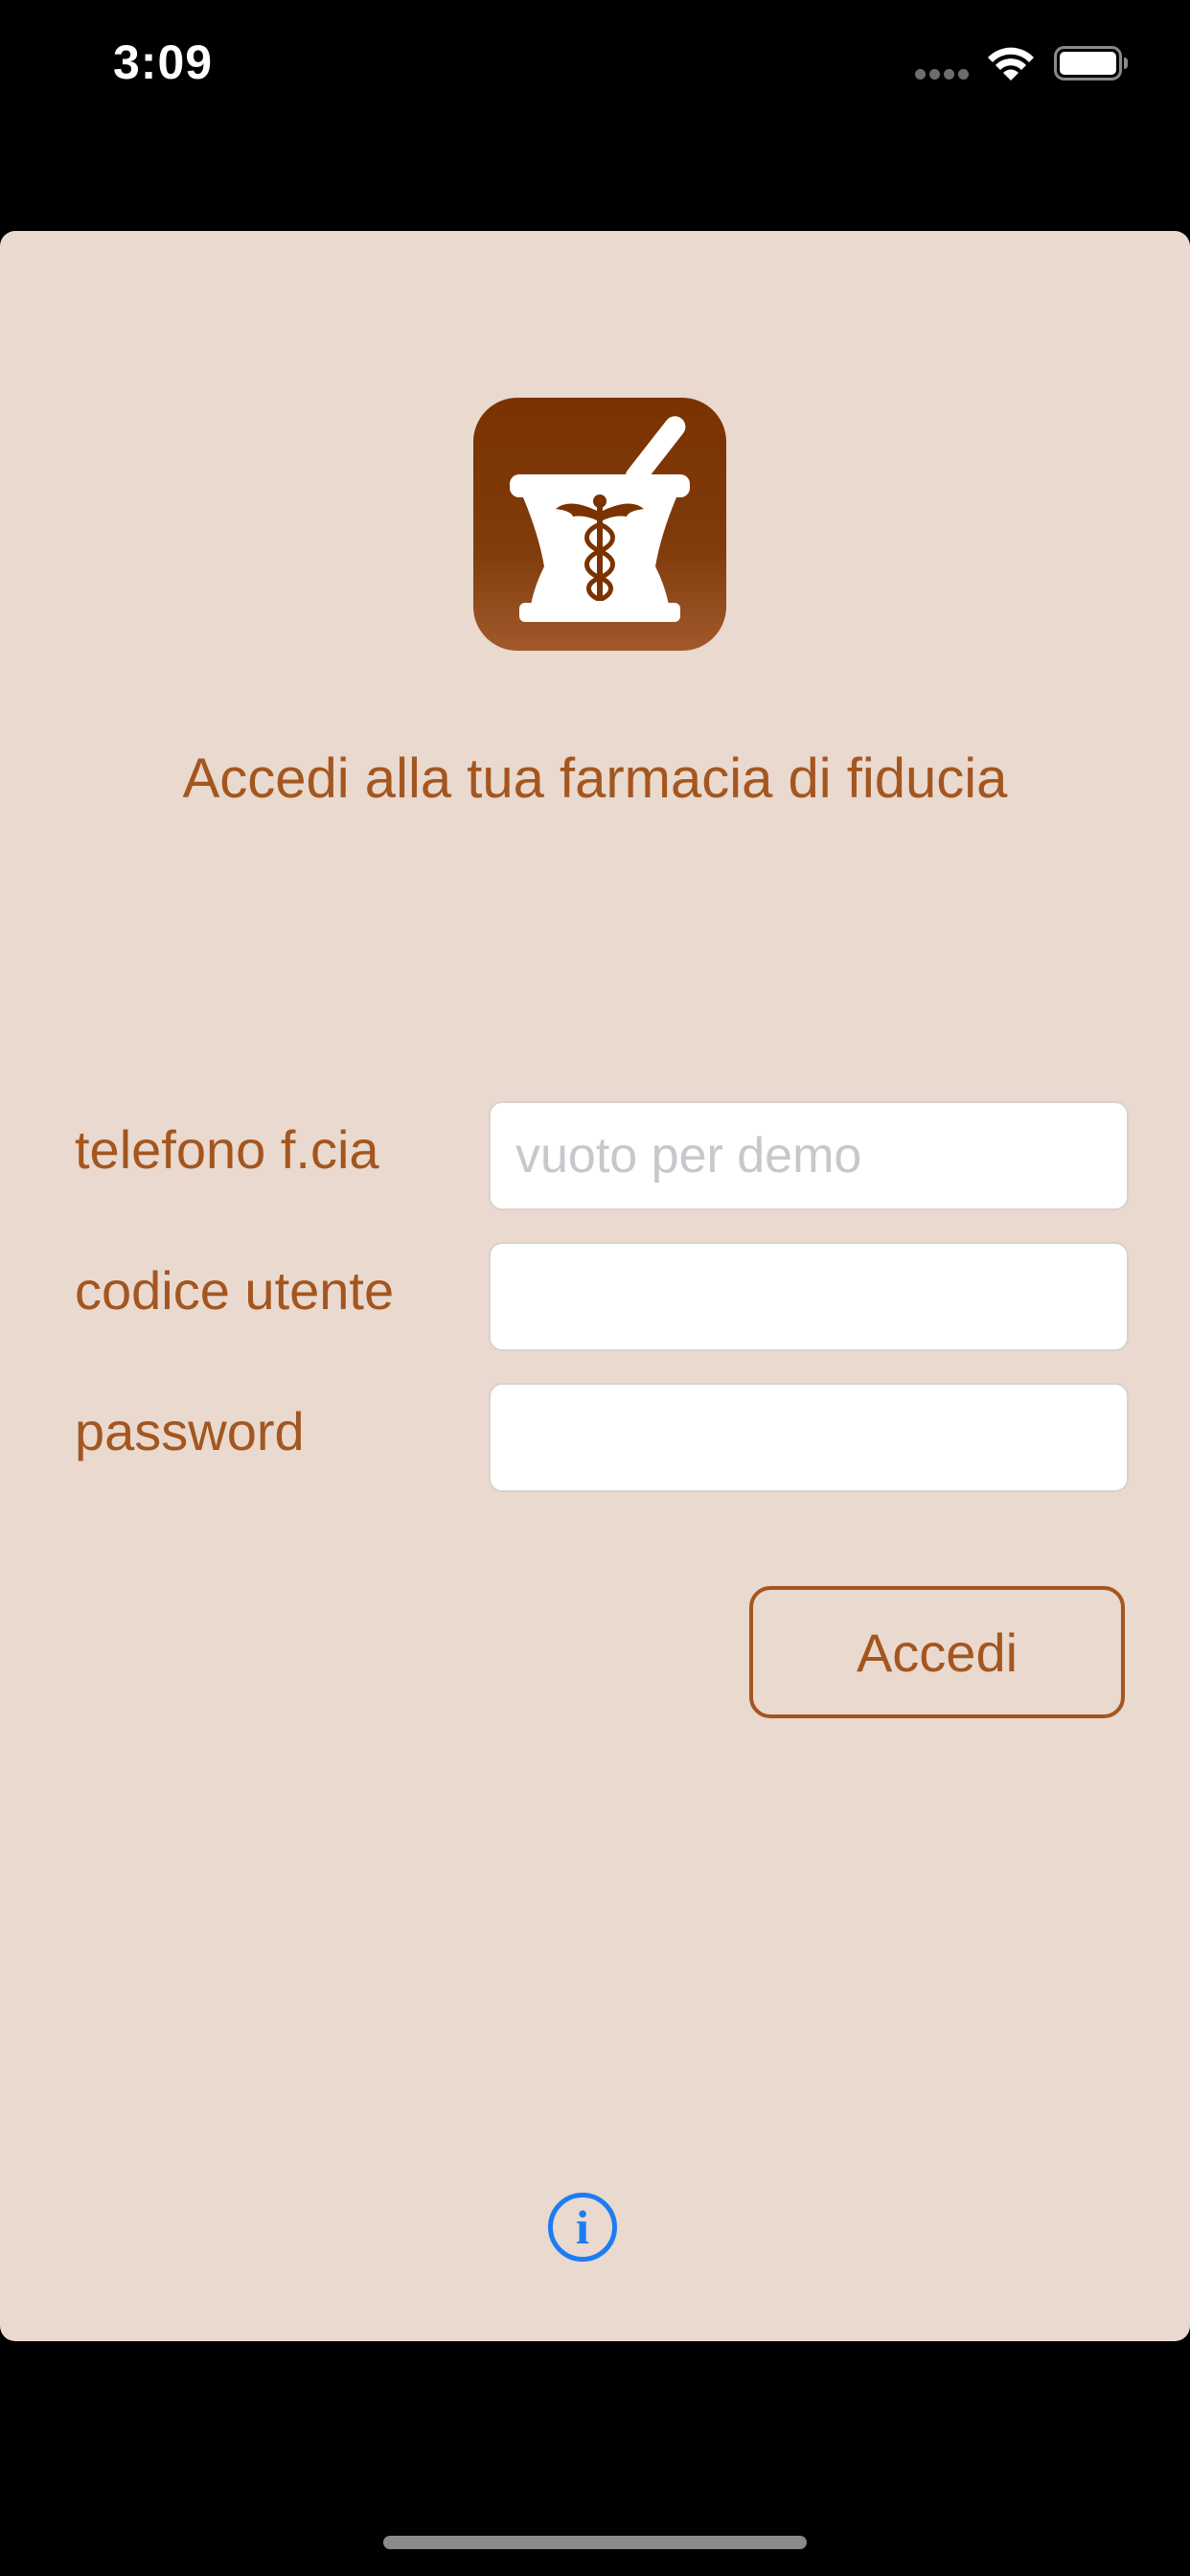  I want to click on battery-icon, so click(1091, 63).